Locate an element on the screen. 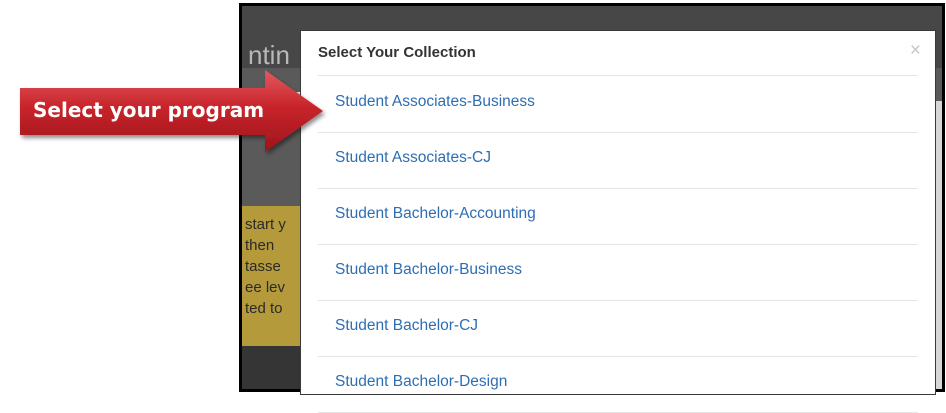 This screenshot has width=946, height=413. arrow-icon is located at coordinates (171, 111).